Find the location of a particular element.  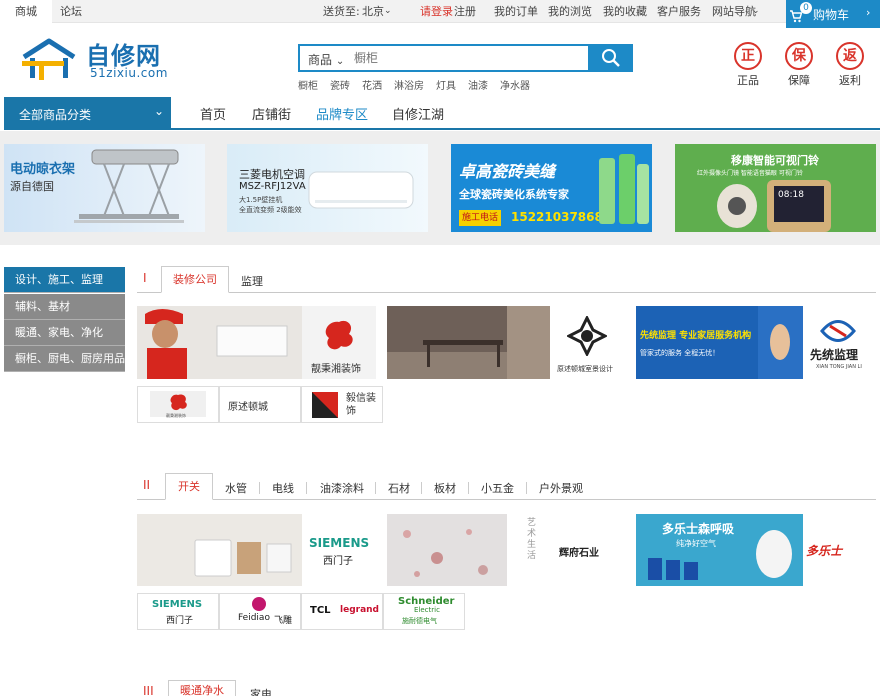

brand-logo-feidiao: Feidiao 飞雕 is located at coordinates (260, 611).